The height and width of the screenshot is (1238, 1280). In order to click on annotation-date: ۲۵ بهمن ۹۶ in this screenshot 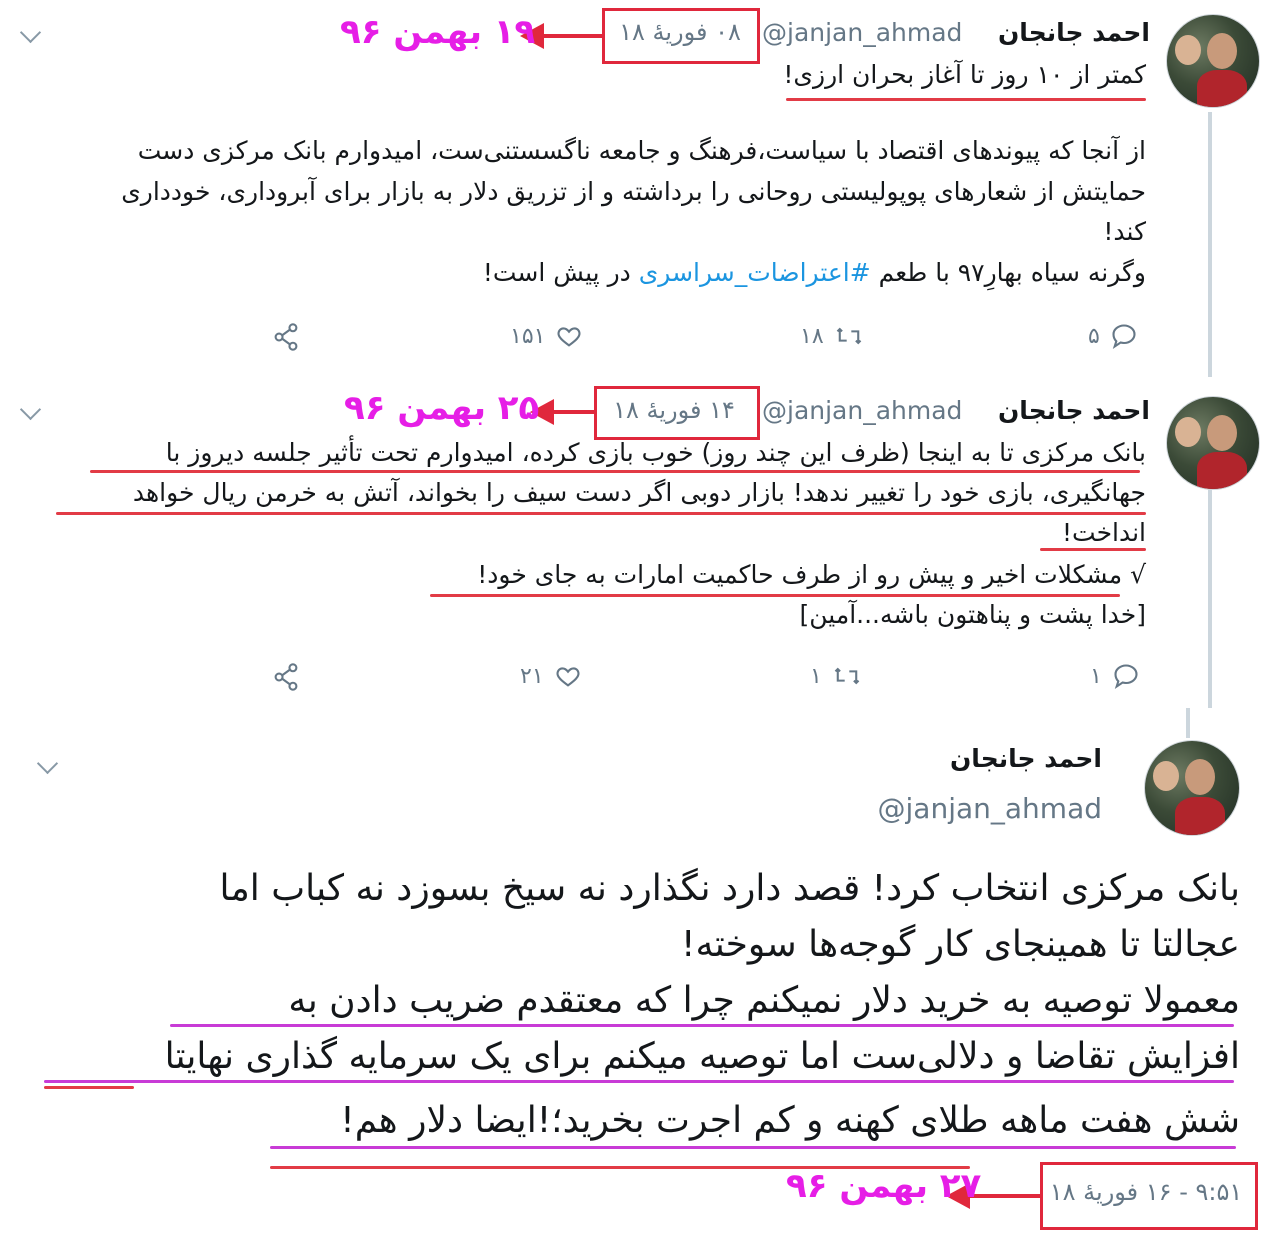, I will do `click(442, 408)`.